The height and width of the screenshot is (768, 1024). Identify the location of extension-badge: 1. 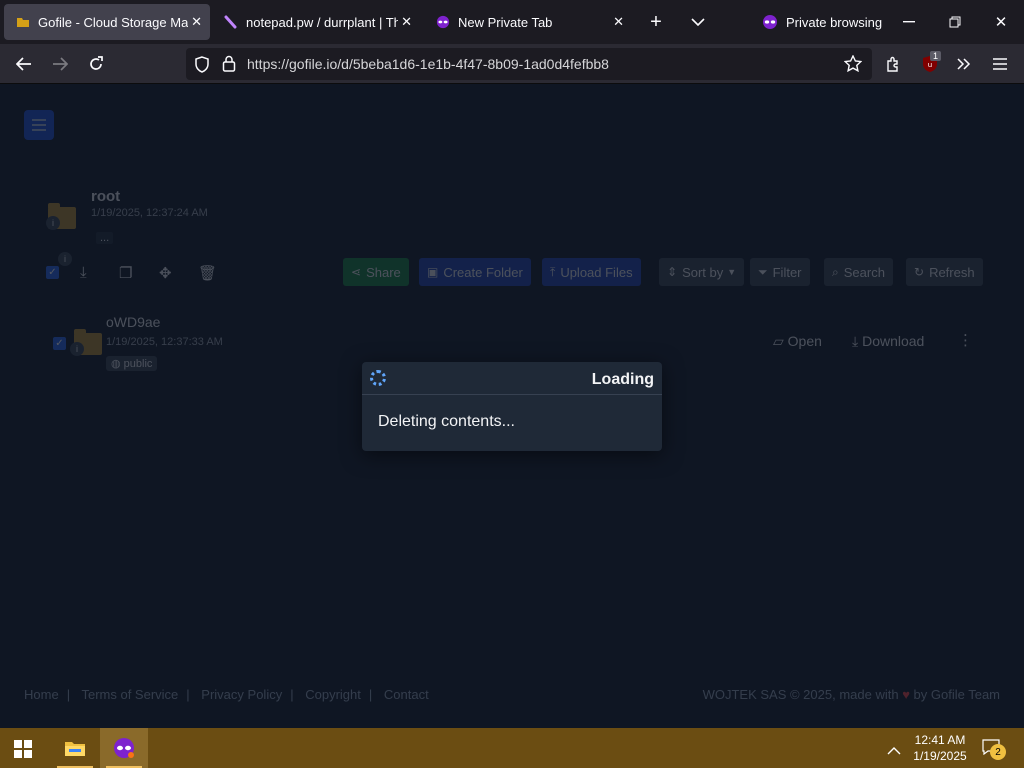
(935, 56).